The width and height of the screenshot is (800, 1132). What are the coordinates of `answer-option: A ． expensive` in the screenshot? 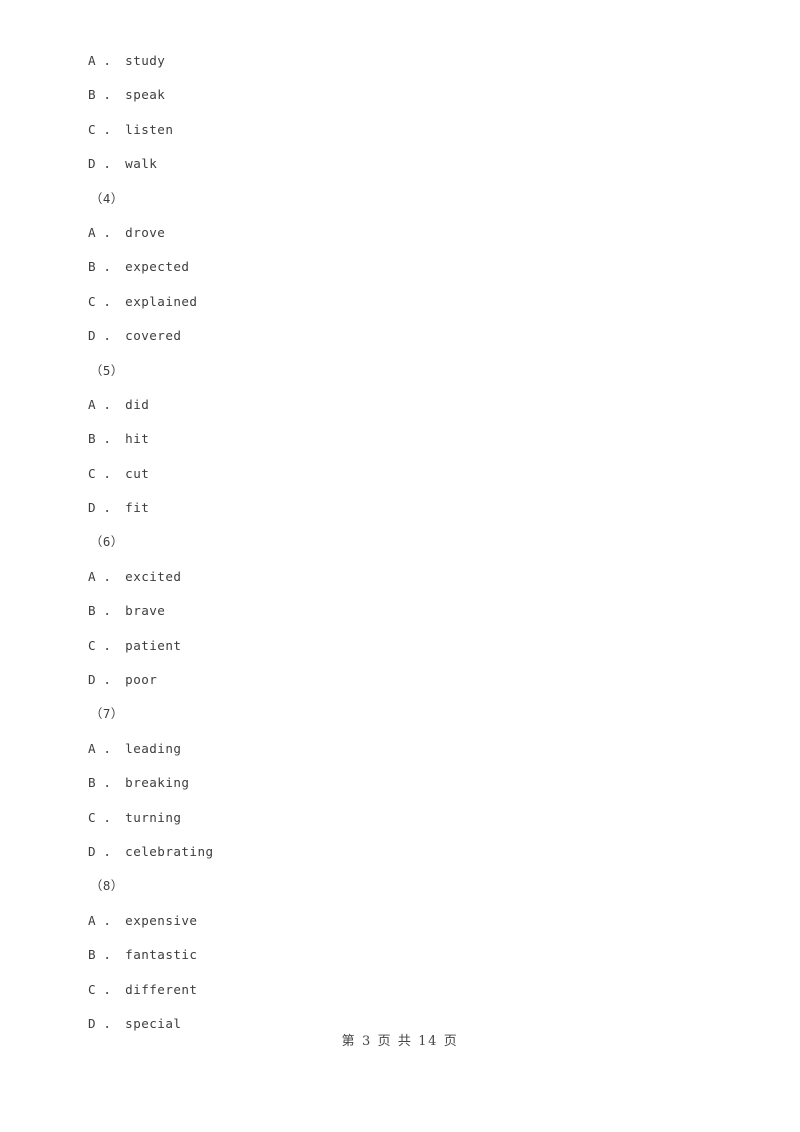 It's located at (400, 921).